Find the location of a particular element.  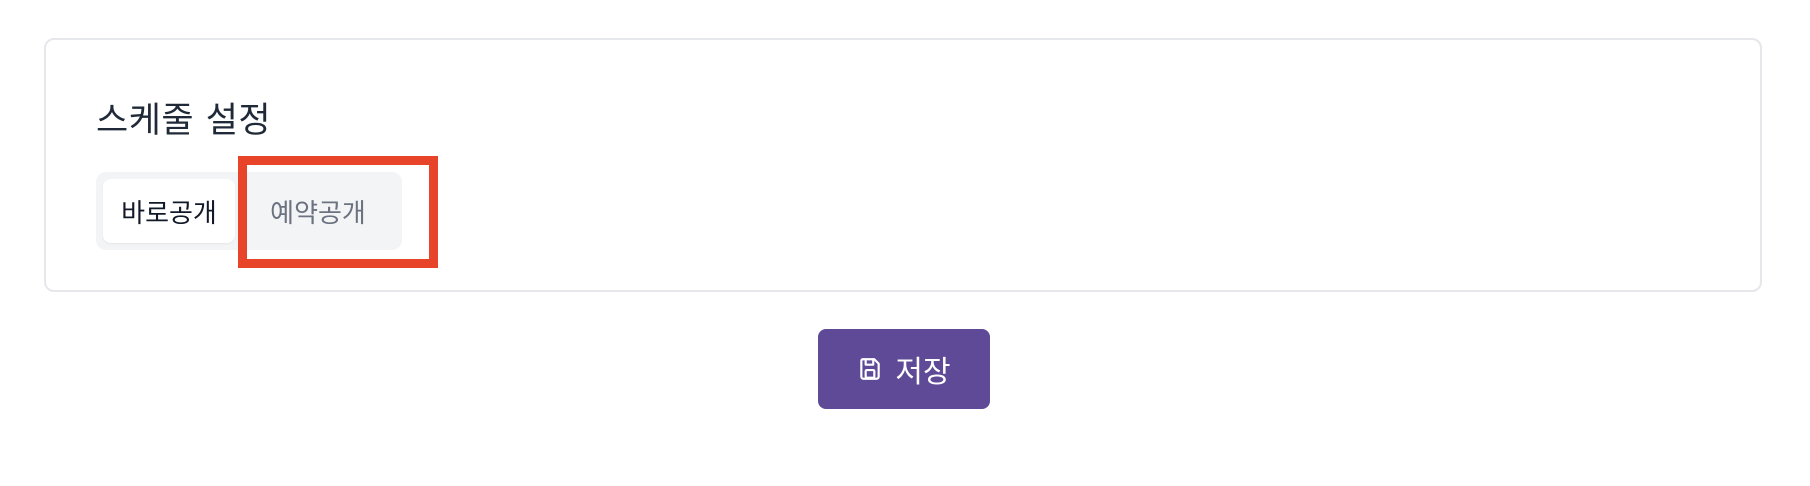

publish-now-option: 바로공개 is located at coordinates (169, 211).